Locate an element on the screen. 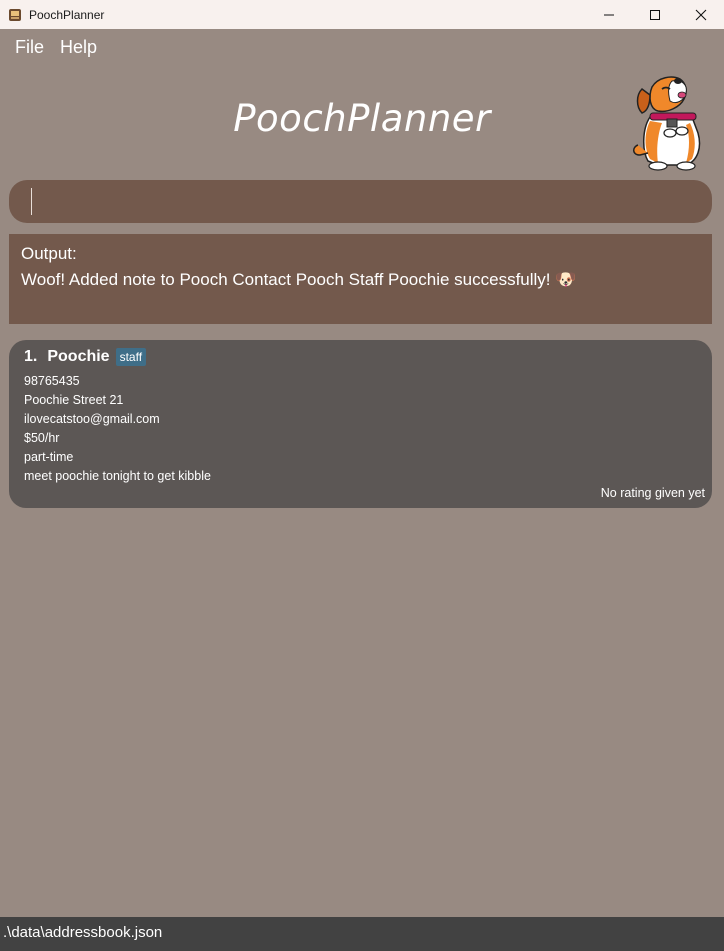  app-title: PoochPlanner is located at coordinates (362, 118).